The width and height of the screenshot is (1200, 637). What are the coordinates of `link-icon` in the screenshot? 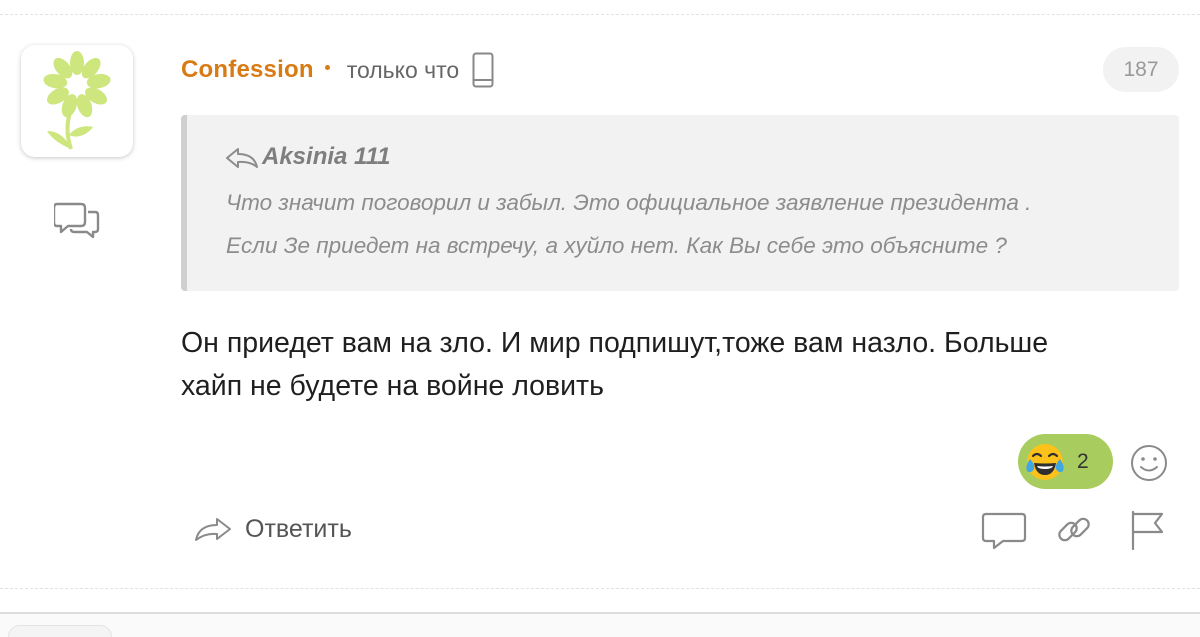 It's located at (1074, 530).